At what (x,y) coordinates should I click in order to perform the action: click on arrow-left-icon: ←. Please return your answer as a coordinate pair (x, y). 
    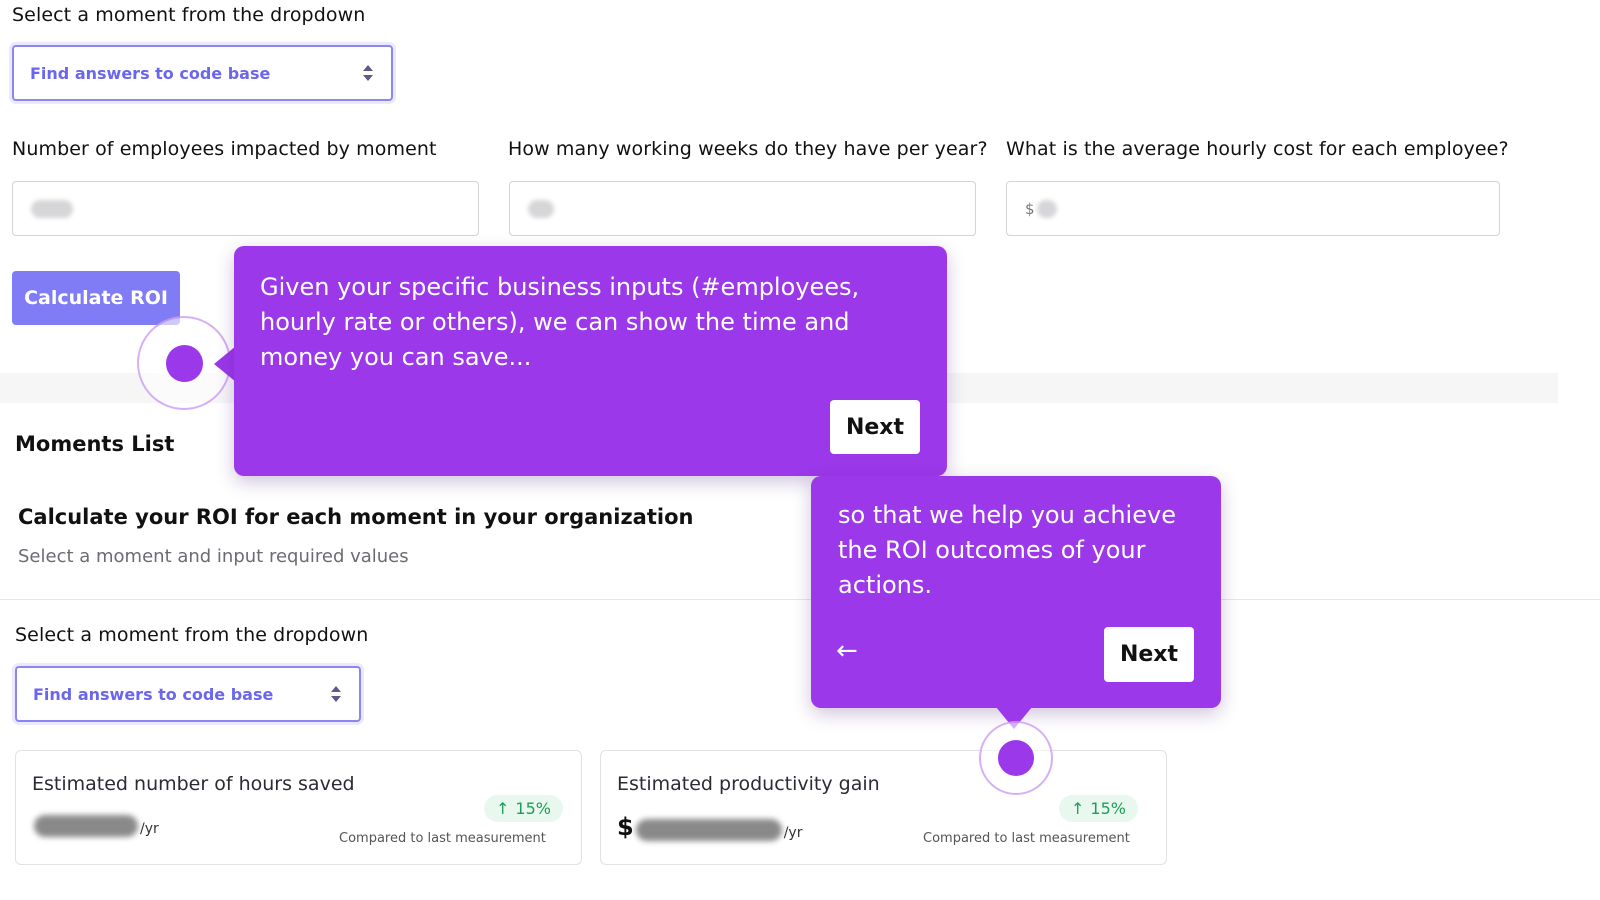
    Looking at the image, I should click on (847, 651).